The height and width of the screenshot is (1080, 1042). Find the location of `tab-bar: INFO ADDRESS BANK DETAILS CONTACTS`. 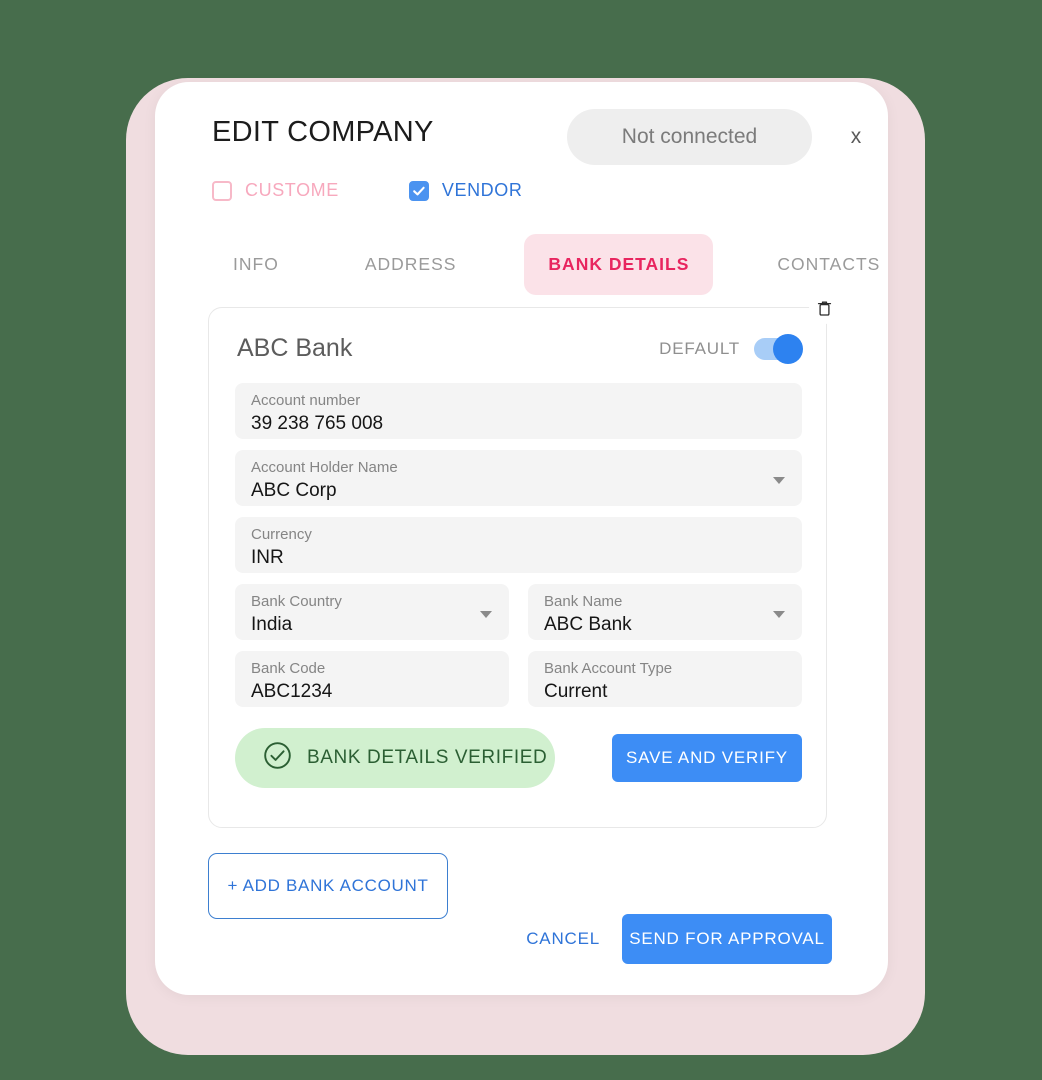

tab-bar: INFO ADDRESS BANK DETAILS CONTACTS is located at coordinates (549, 264).